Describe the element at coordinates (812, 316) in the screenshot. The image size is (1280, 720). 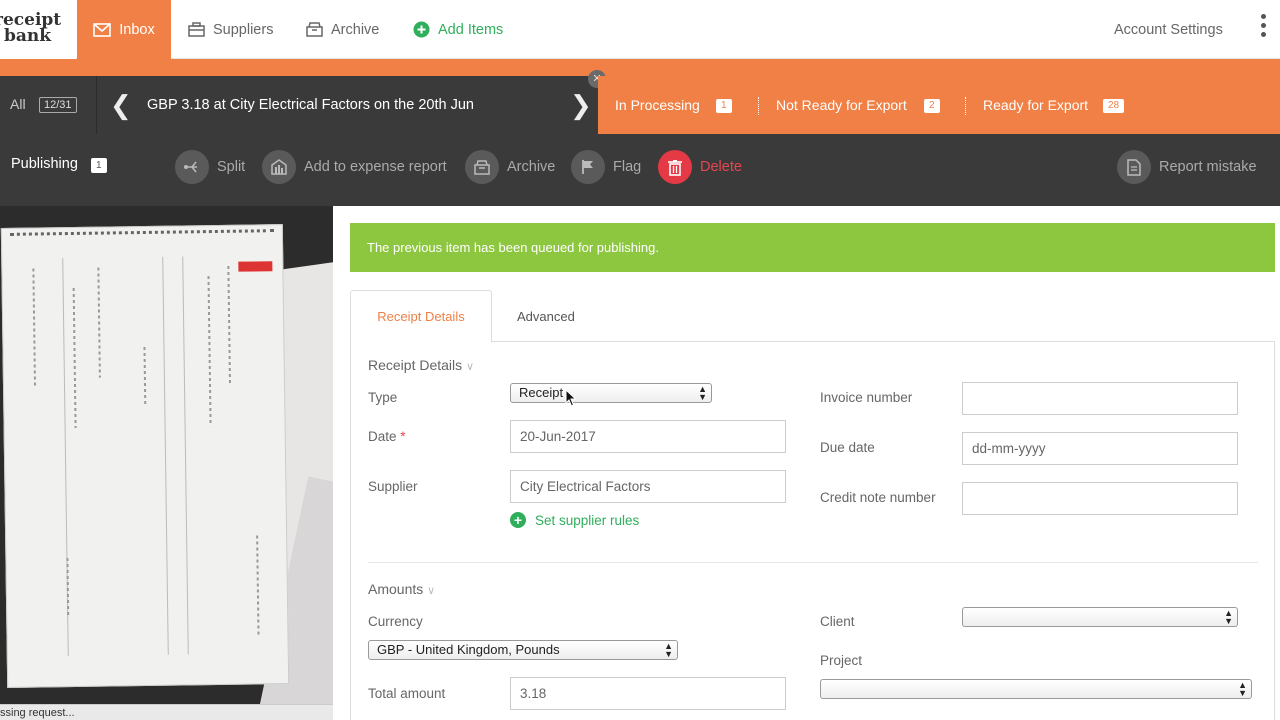
I see `form-tabs: Receipt Details Advanced` at that location.